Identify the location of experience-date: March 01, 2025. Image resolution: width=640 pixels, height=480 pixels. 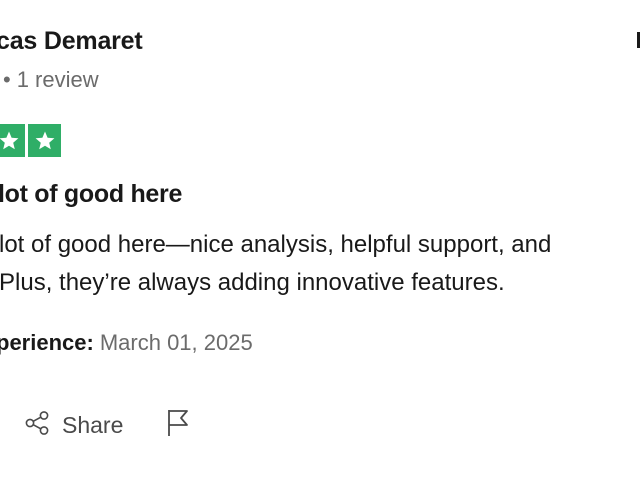
(176, 342).